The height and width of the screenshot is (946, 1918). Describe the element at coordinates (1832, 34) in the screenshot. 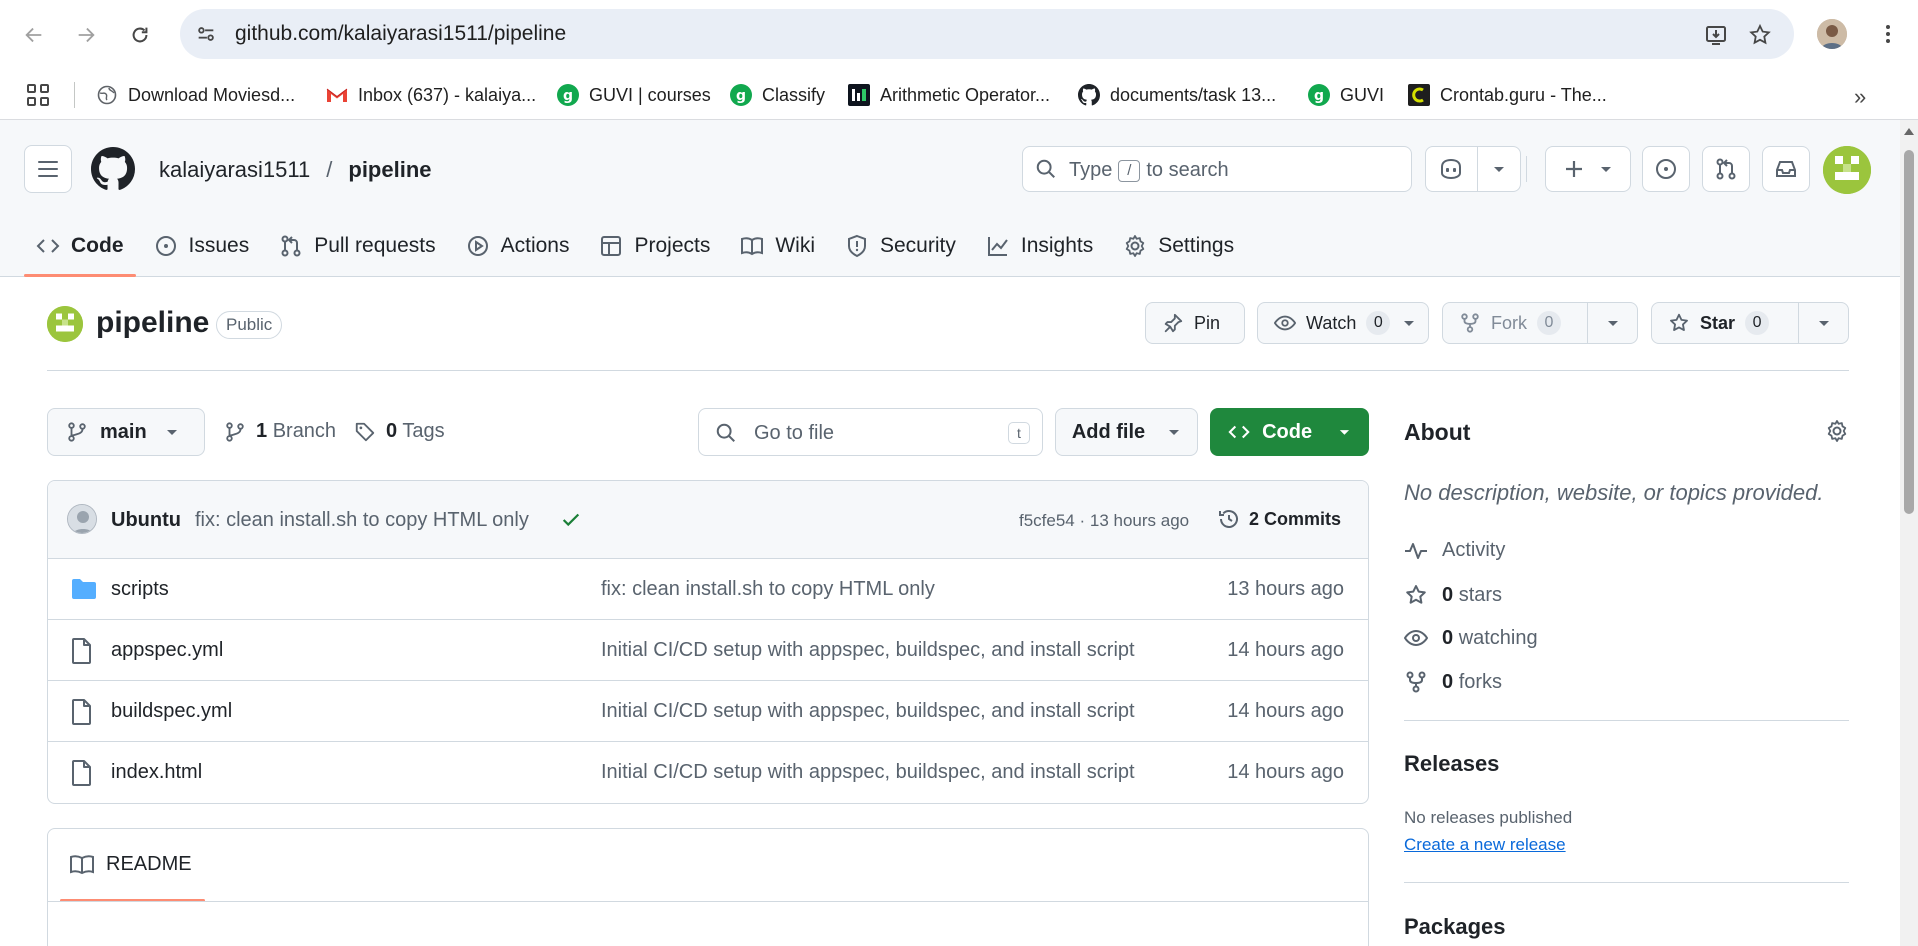

I see `browser-profile-avatar` at that location.